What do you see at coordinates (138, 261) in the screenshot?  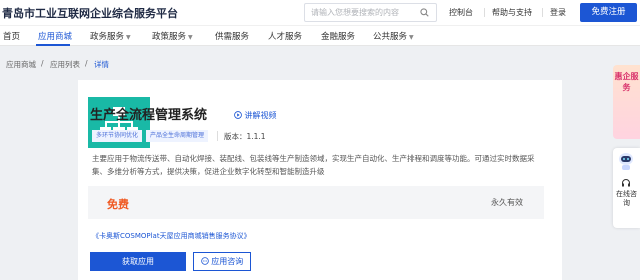 I see `get-app-button: 获取应用` at bounding box center [138, 261].